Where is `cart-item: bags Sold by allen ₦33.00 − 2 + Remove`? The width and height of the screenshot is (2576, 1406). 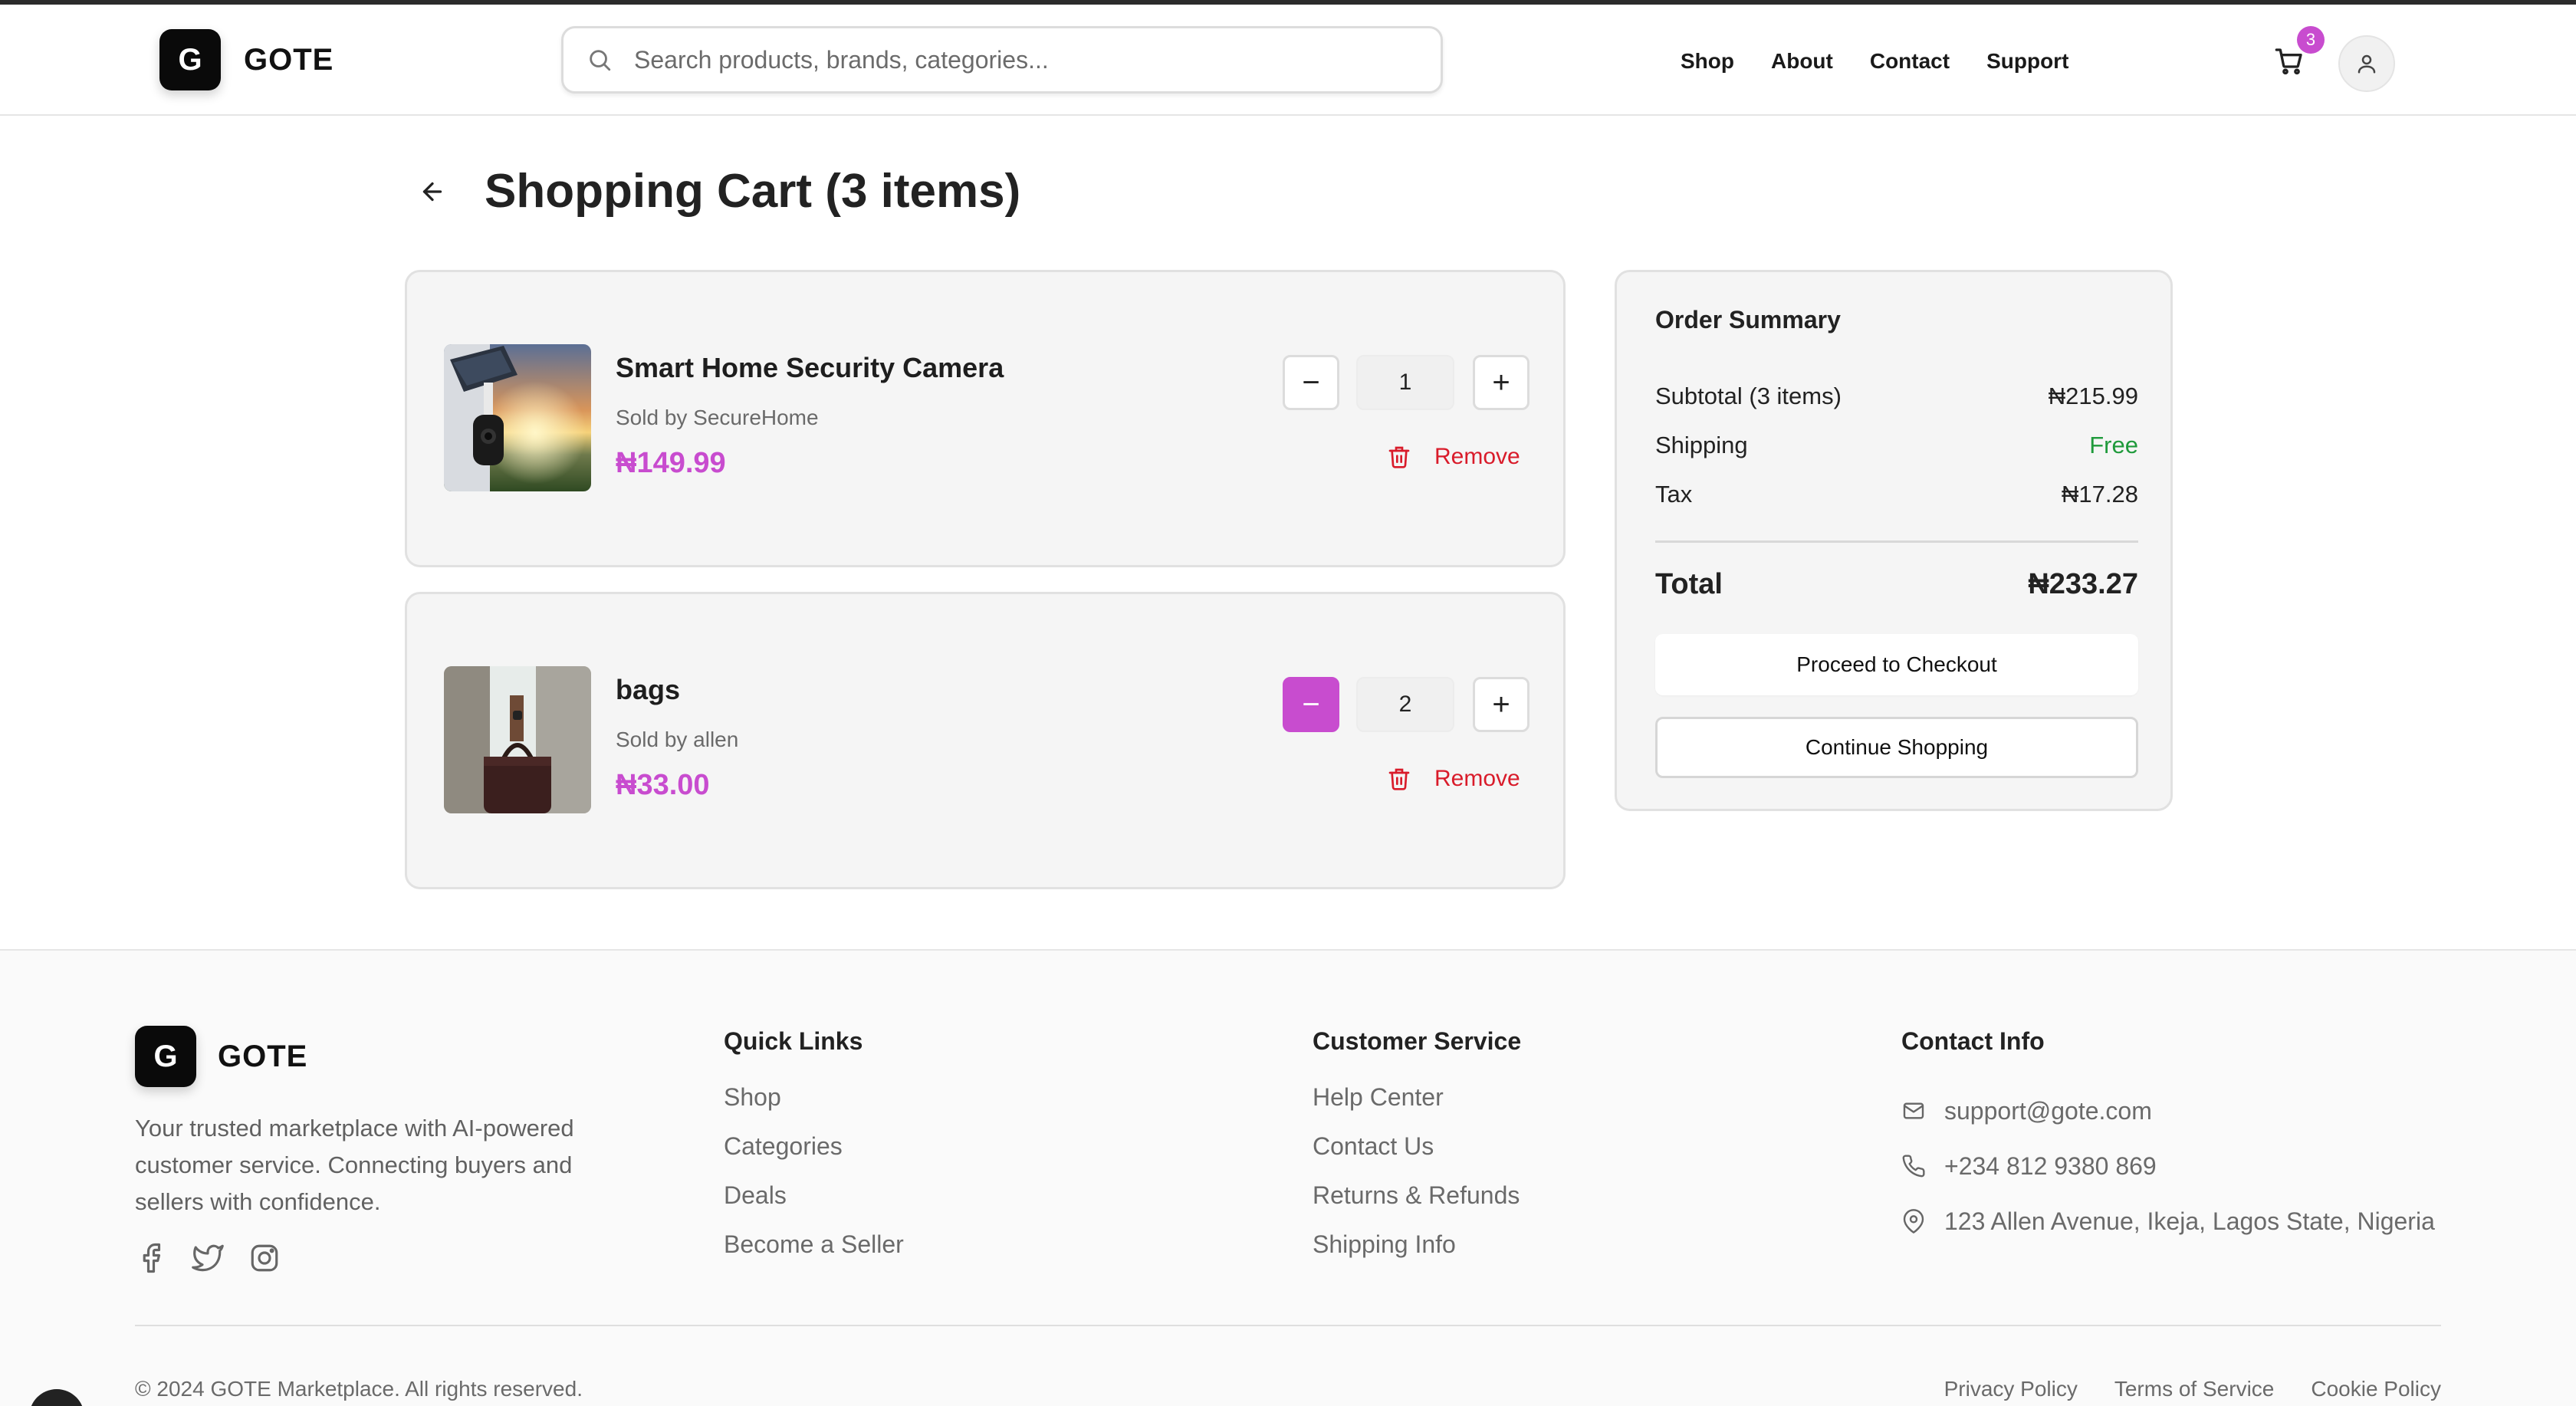
cart-item: bags Sold by allen ₦33.00 − 2 + Remove is located at coordinates (986, 740).